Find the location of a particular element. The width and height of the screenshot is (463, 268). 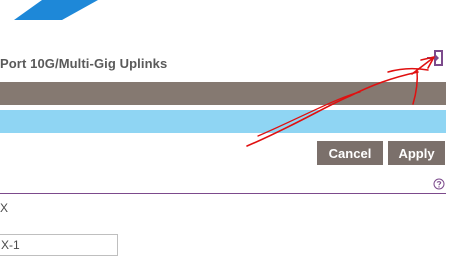

page-title: Port 10G/Multi-Gig Uplinks is located at coordinates (84, 63).